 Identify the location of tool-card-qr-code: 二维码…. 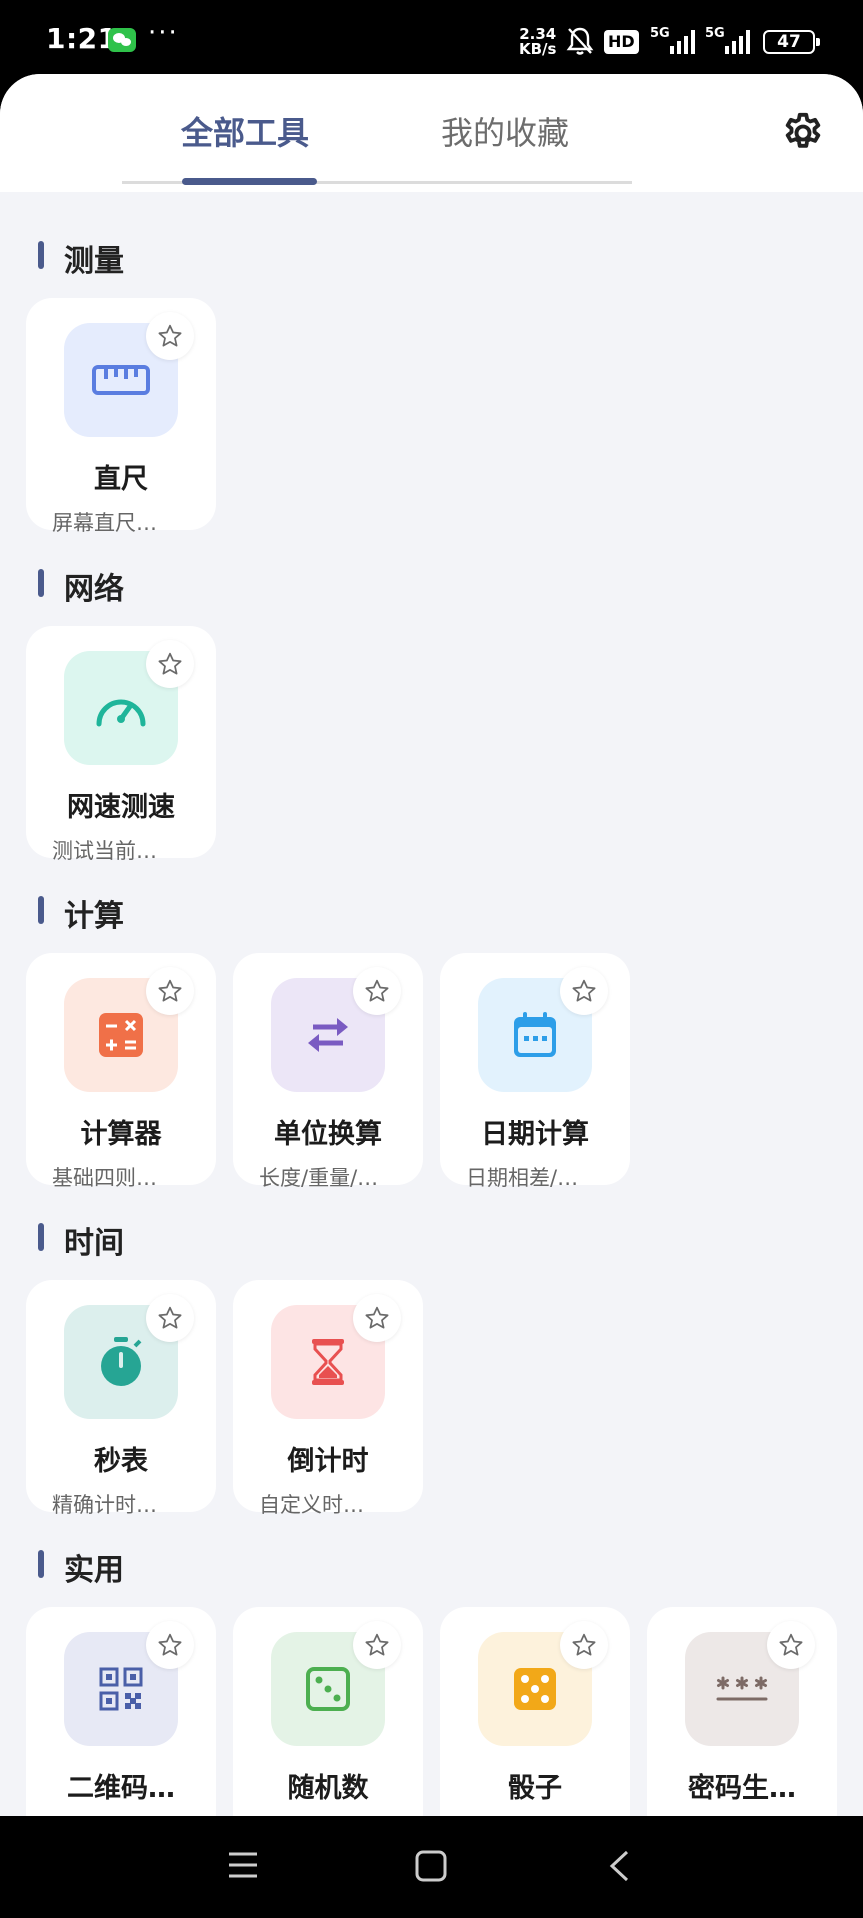
(121, 1711).